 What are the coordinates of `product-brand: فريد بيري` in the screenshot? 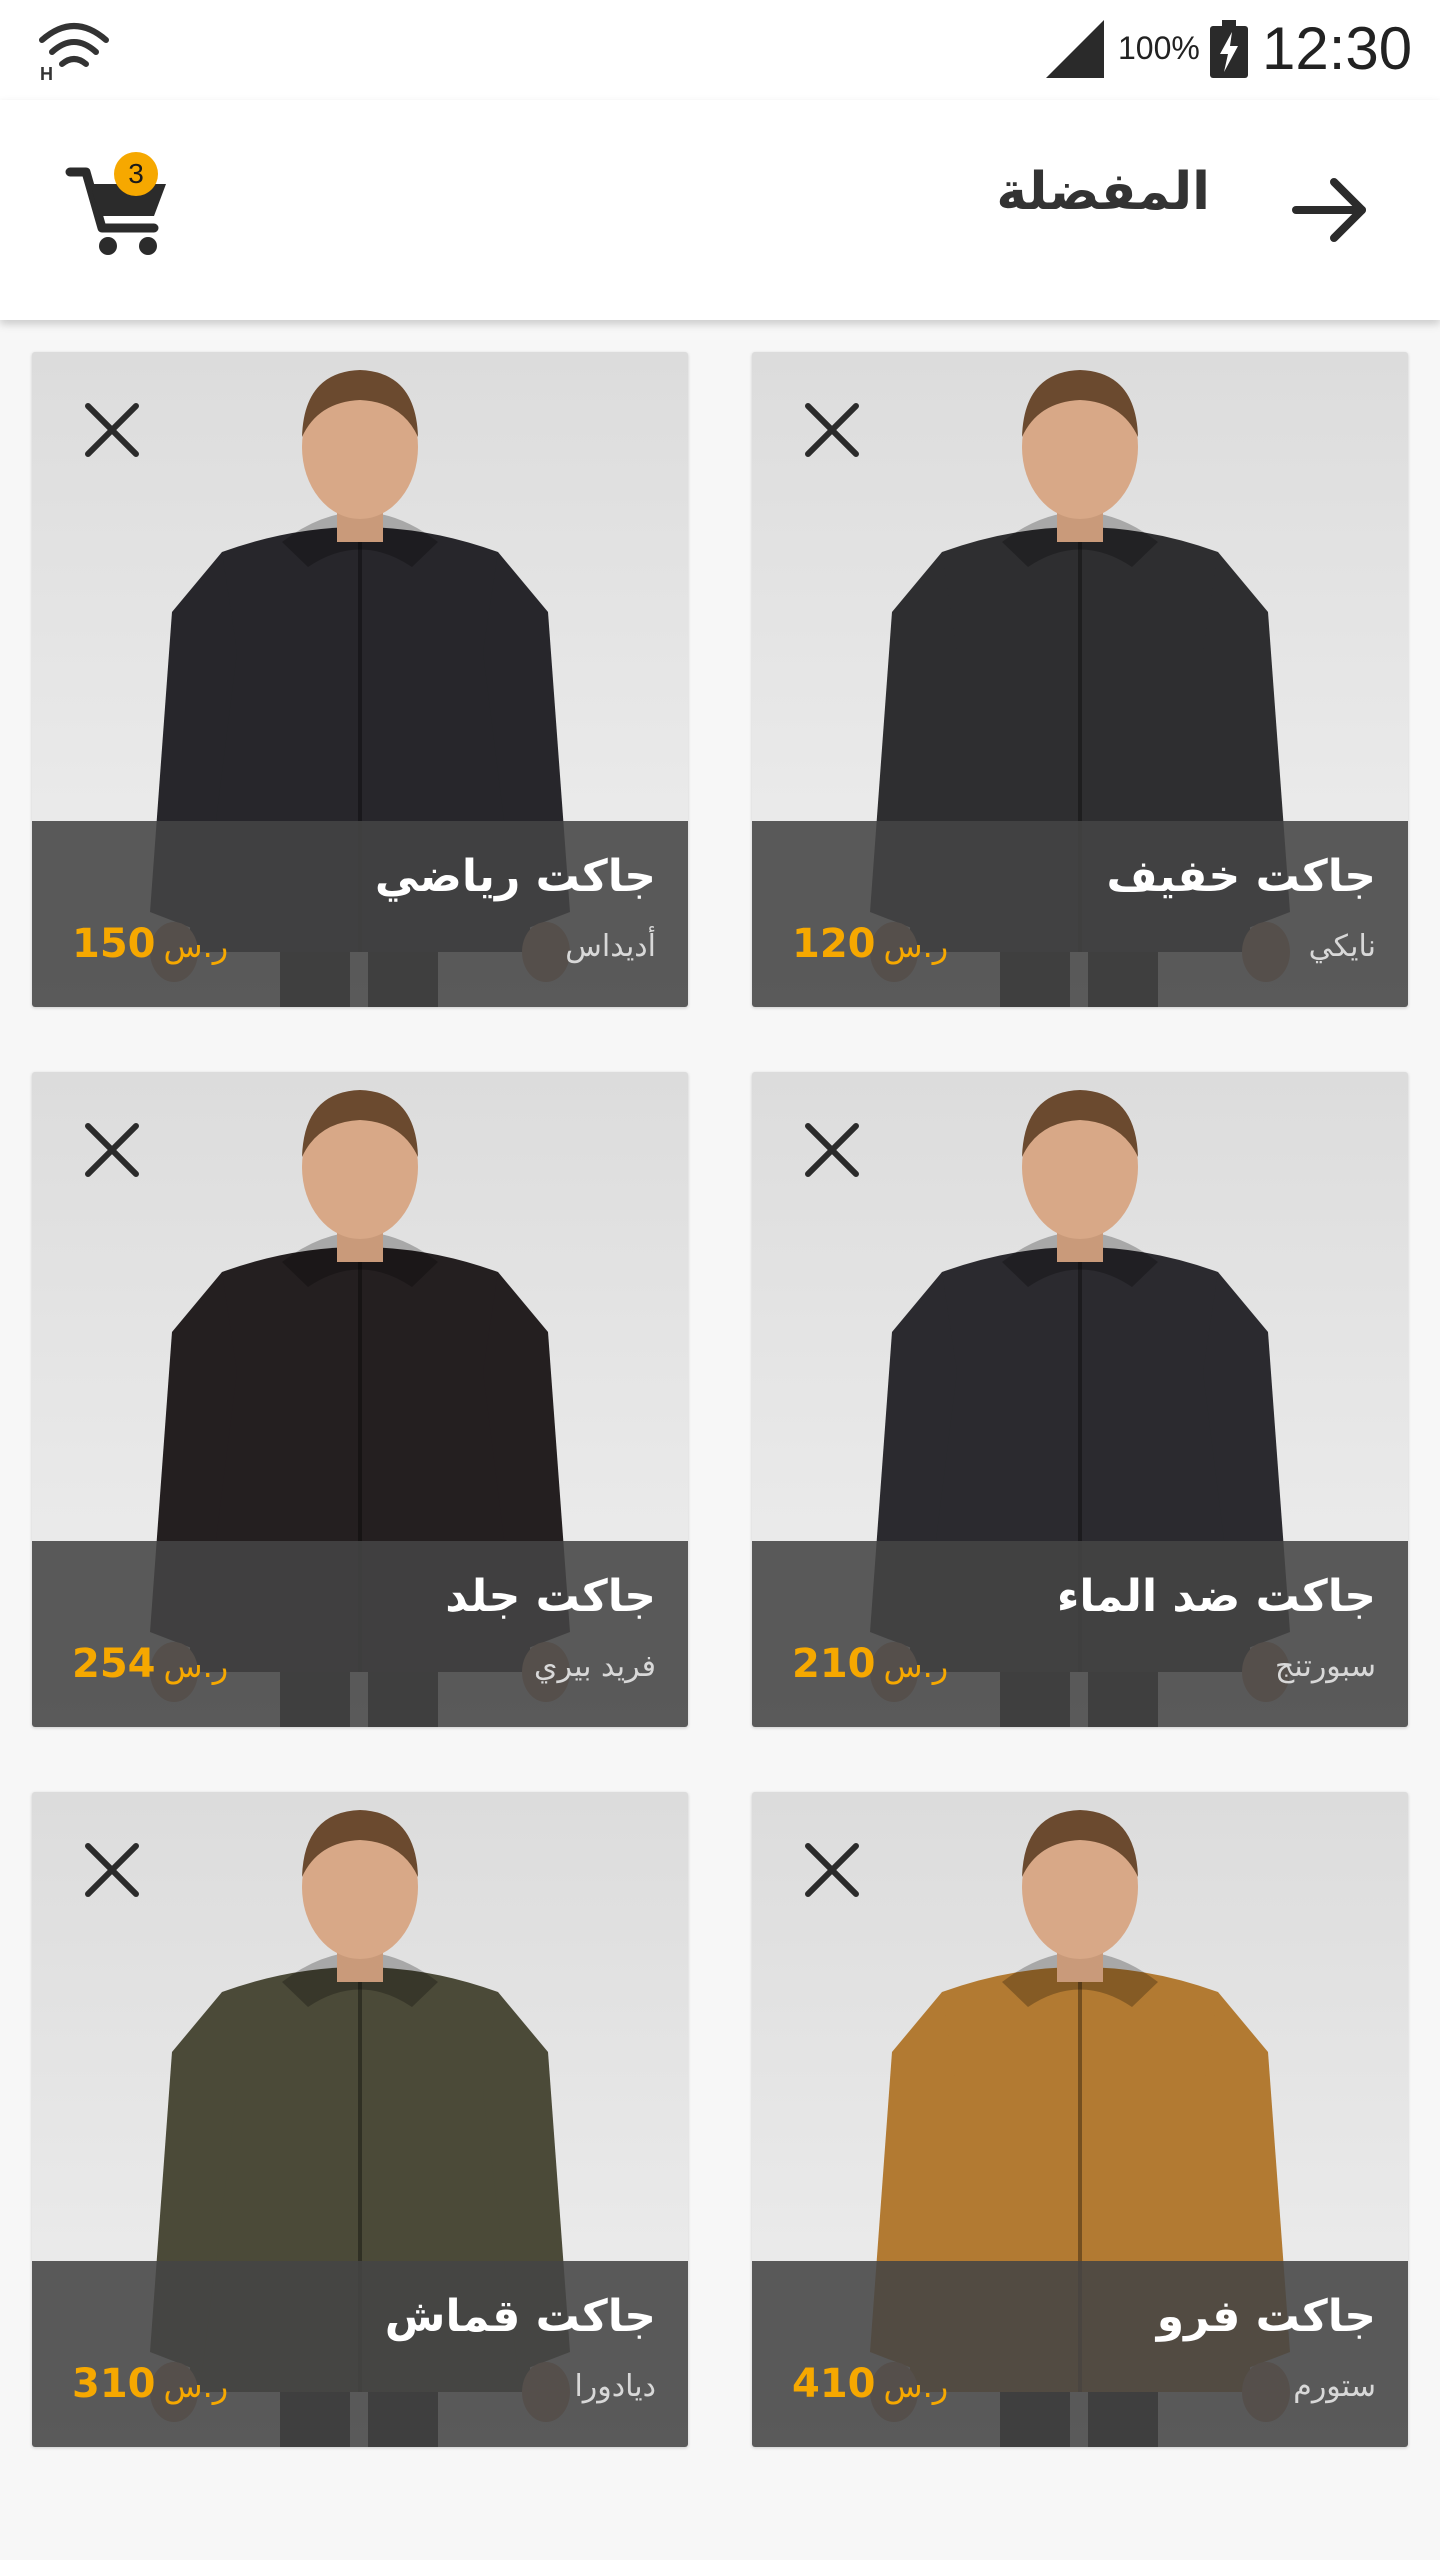 It's located at (595, 1666).